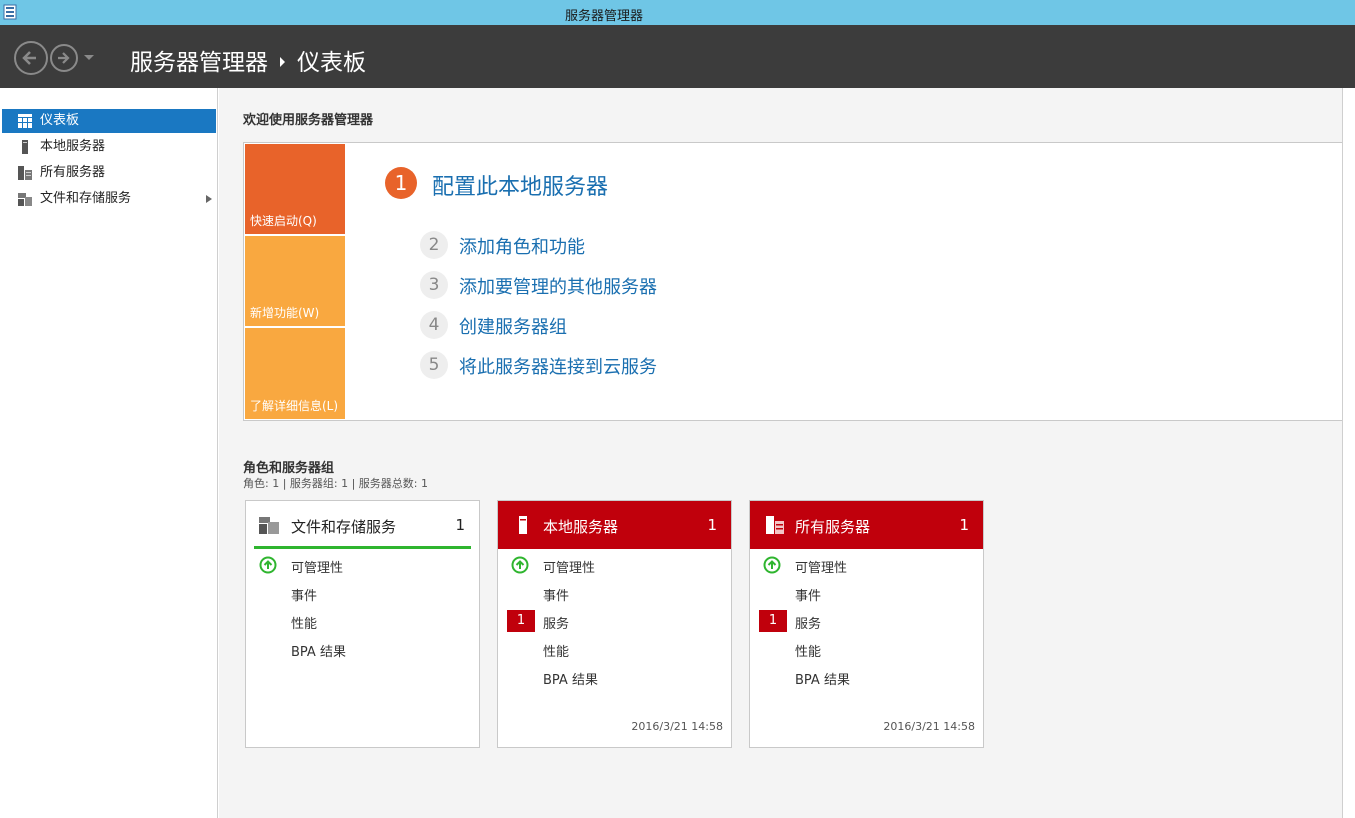 Image resolution: width=1355 pixels, height=818 pixels. Describe the element at coordinates (282, 61) in the screenshot. I see `breadcrumb-separator-icon` at that location.